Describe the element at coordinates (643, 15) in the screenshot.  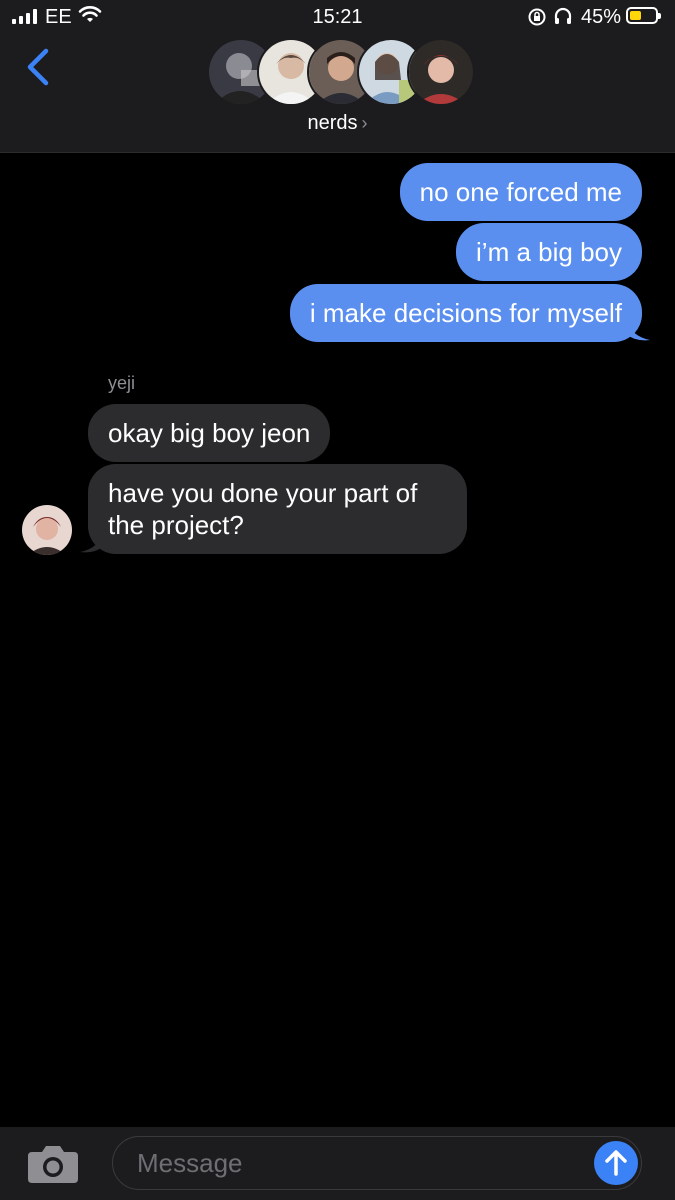
I see `battery-icon` at that location.